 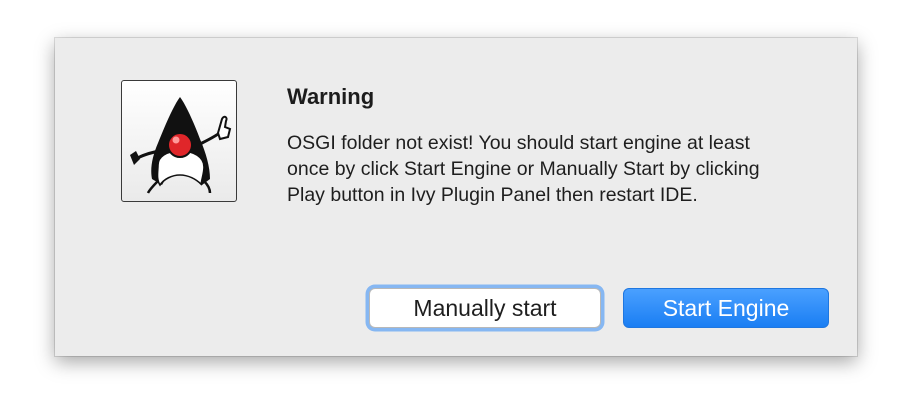 I want to click on app-icon-frame, so click(x=179, y=141).